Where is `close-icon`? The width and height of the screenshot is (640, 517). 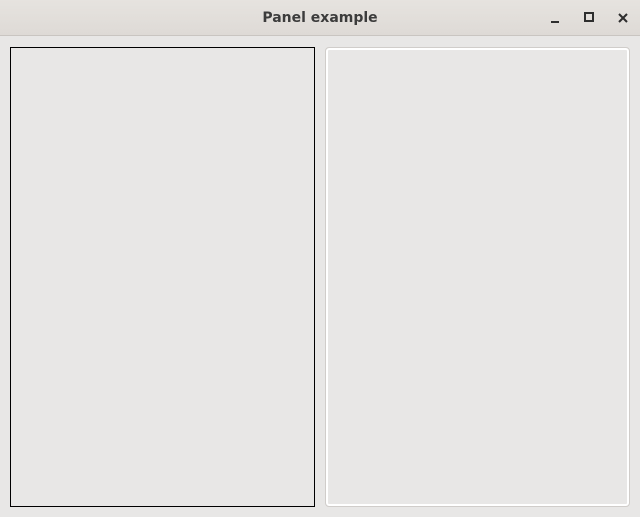 close-icon is located at coordinates (623, 18).